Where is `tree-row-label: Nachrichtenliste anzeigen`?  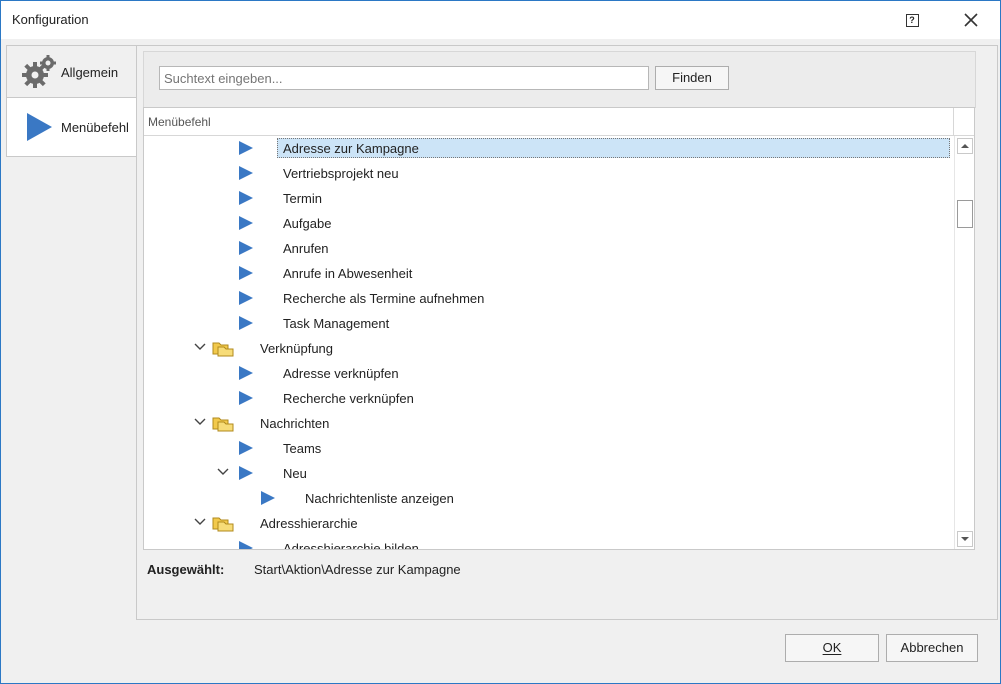 tree-row-label: Nachrichtenliste anzeigen is located at coordinates (379, 498).